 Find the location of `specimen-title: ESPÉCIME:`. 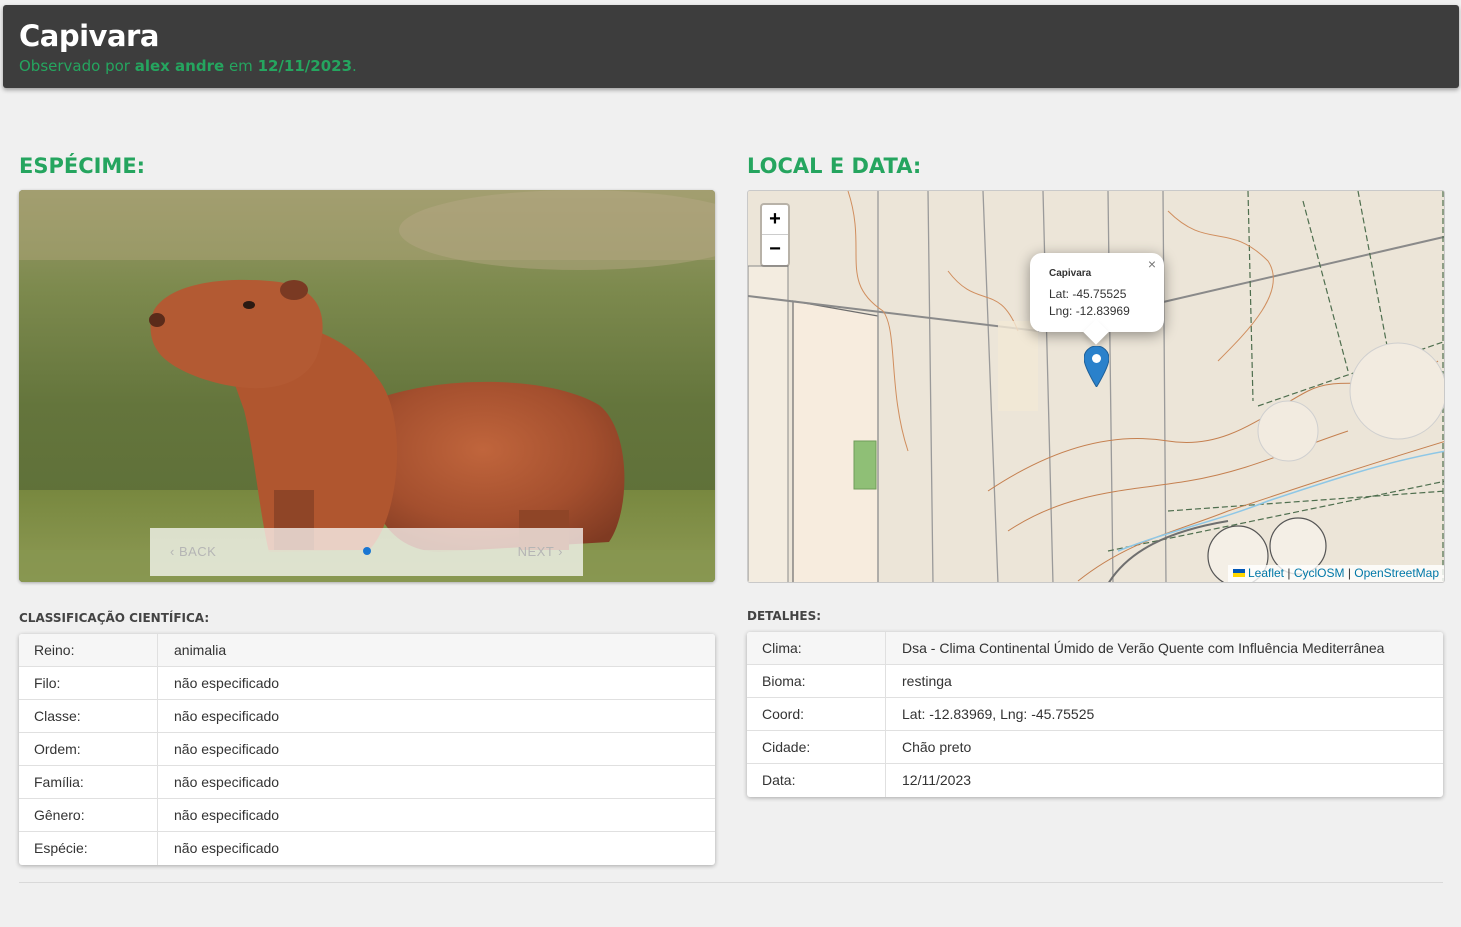

specimen-title: ESPÉCIME: is located at coordinates (82, 166).